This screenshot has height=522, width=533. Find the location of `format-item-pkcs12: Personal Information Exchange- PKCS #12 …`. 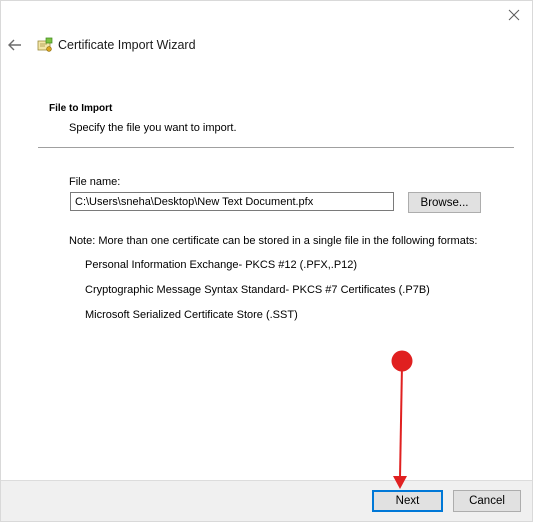

format-item-pkcs12: Personal Information Exchange- PKCS #12 … is located at coordinates (221, 265).